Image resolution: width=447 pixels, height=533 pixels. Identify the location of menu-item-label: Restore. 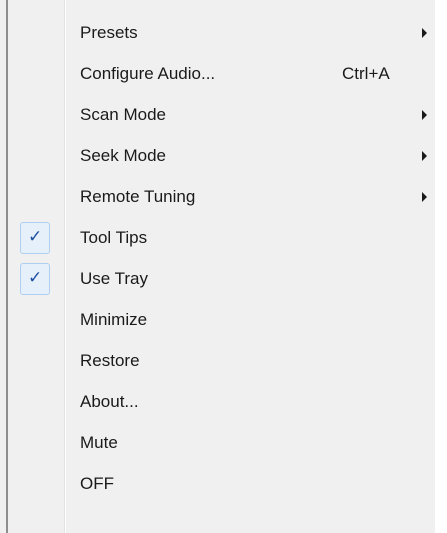
(110, 360).